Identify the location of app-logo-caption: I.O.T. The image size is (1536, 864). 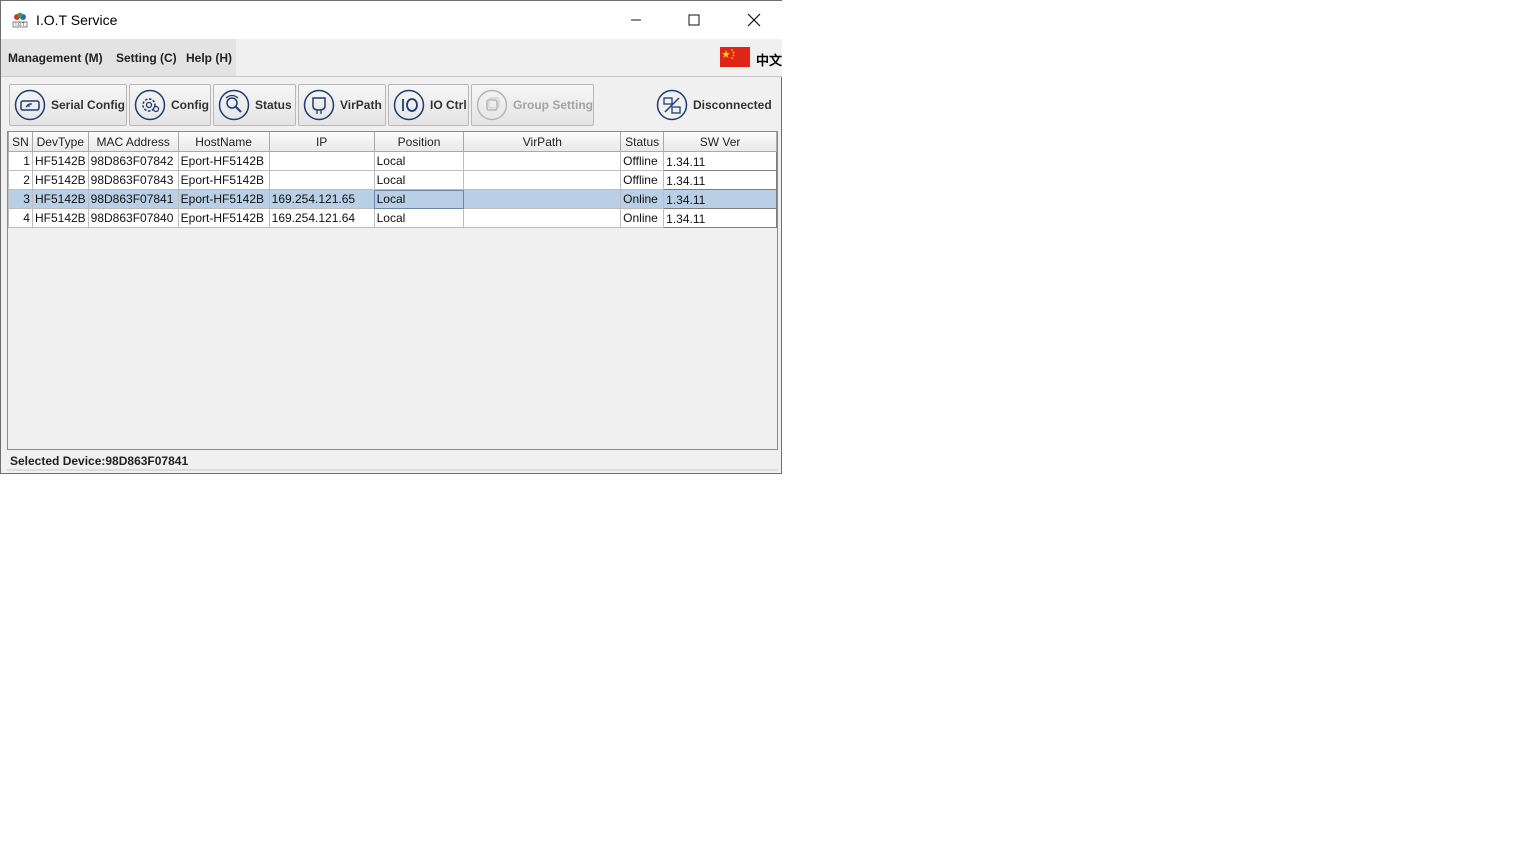
(20, 24).